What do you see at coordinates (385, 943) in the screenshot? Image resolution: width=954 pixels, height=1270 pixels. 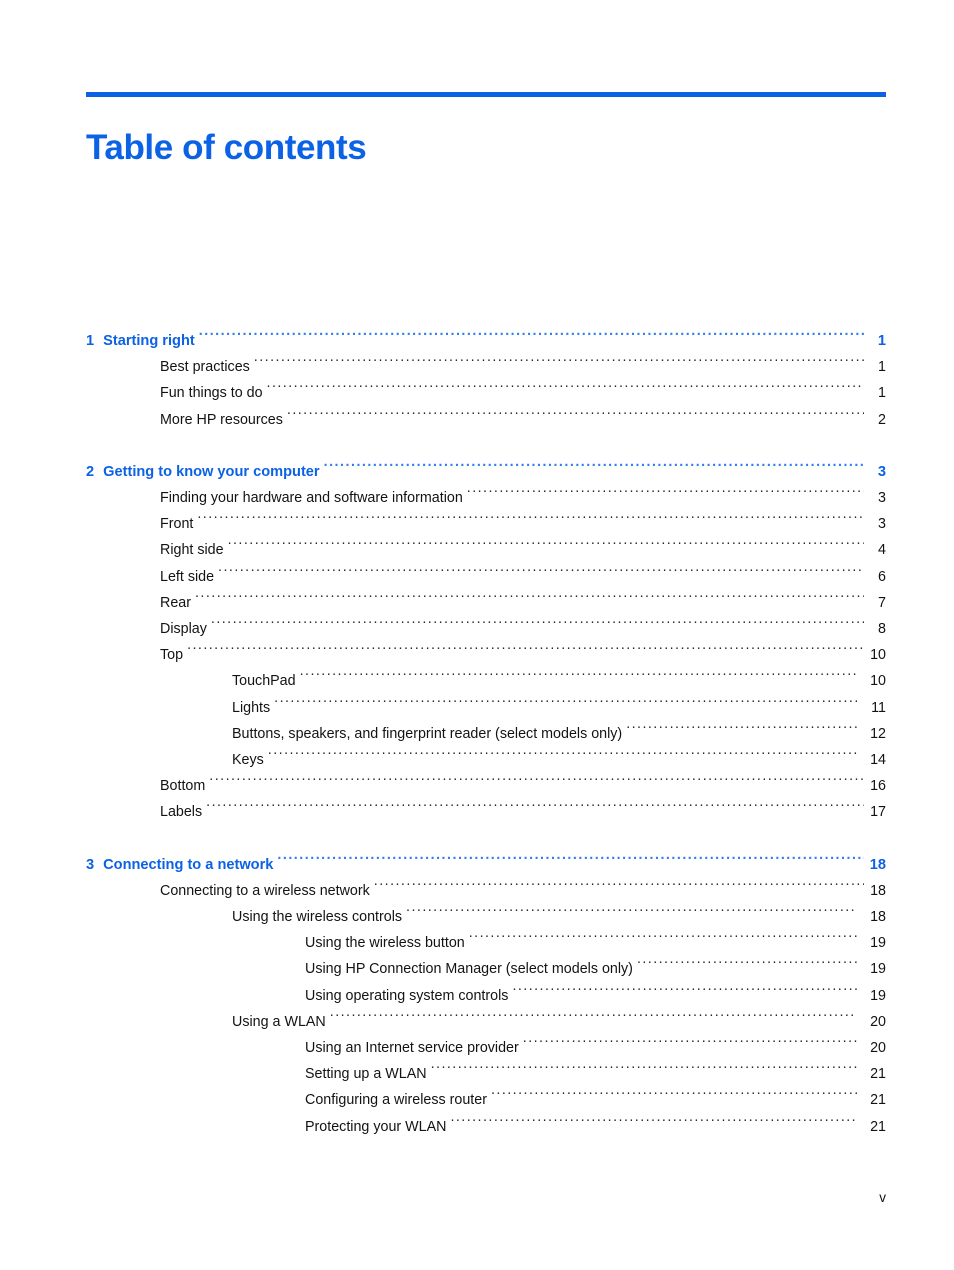 I see `toc-entry-label: Using the wireless button` at bounding box center [385, 943].